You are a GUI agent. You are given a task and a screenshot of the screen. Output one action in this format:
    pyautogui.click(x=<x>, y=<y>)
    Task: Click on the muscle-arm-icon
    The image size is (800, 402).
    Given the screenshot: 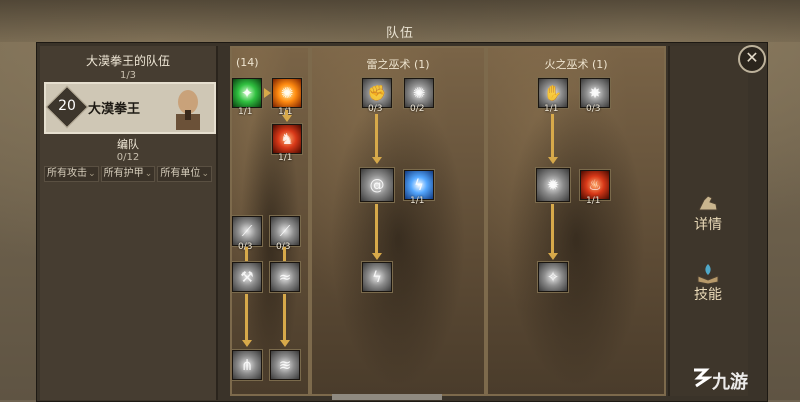 What is the action you would take?
    pyautogui.click(x=708, y=203)
    